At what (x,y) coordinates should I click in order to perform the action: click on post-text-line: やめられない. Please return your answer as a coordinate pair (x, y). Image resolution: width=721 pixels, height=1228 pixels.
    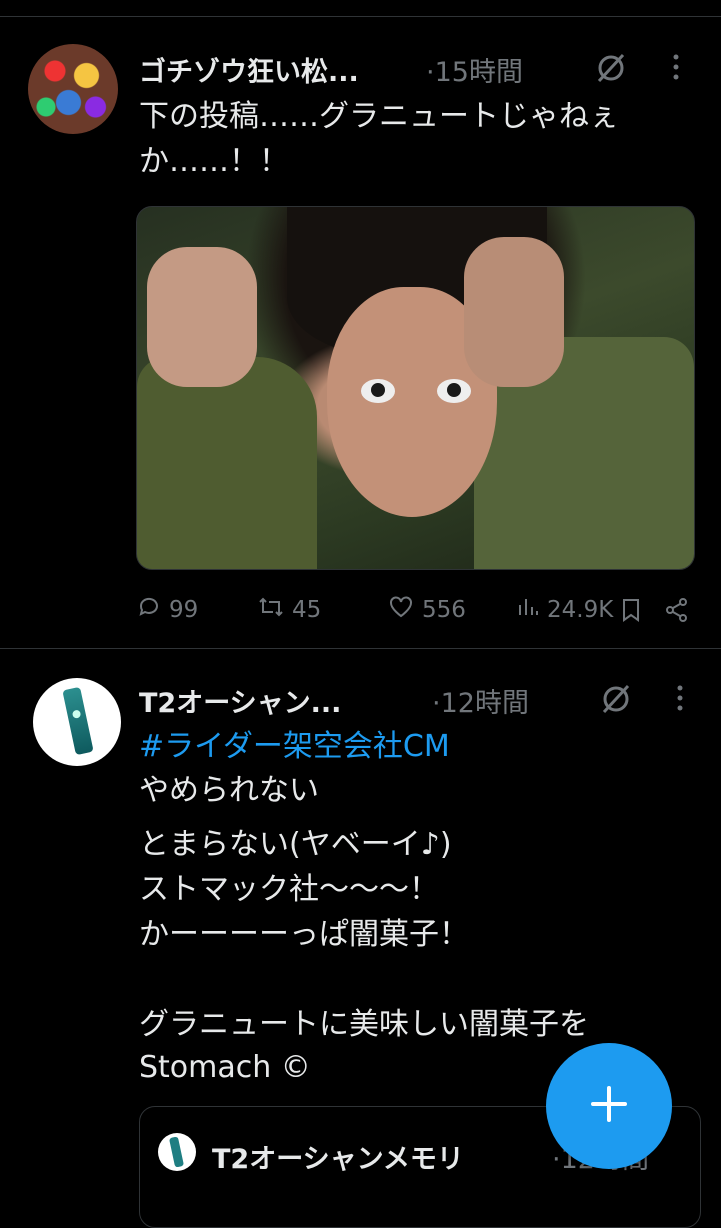
    Looking at the image, I should click on (229, 790).